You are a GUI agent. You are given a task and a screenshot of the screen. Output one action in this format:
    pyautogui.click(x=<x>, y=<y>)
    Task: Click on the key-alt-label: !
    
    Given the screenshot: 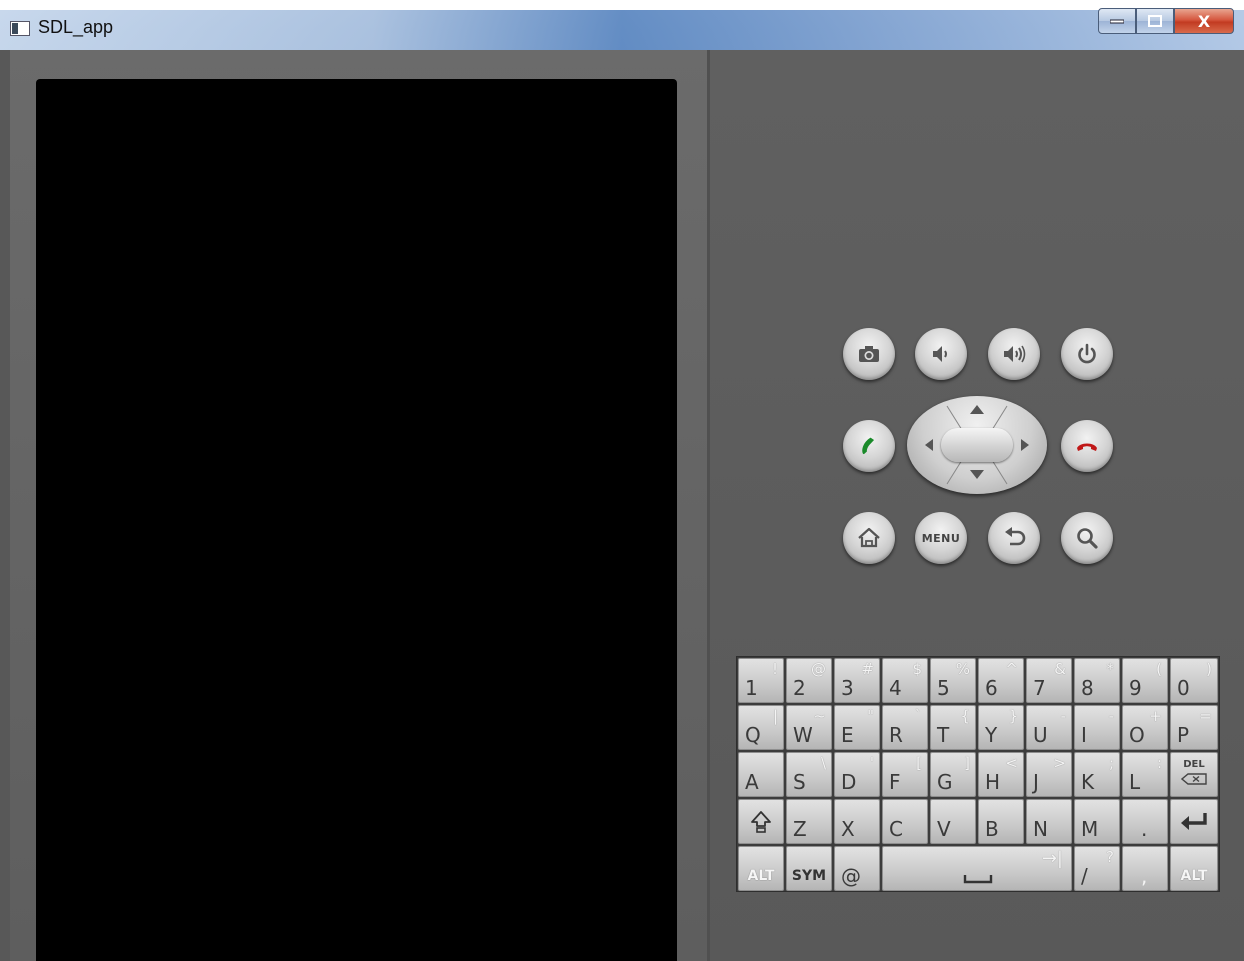 What is the action you would take?
    pyautogui.click(x=774, y=669)
    